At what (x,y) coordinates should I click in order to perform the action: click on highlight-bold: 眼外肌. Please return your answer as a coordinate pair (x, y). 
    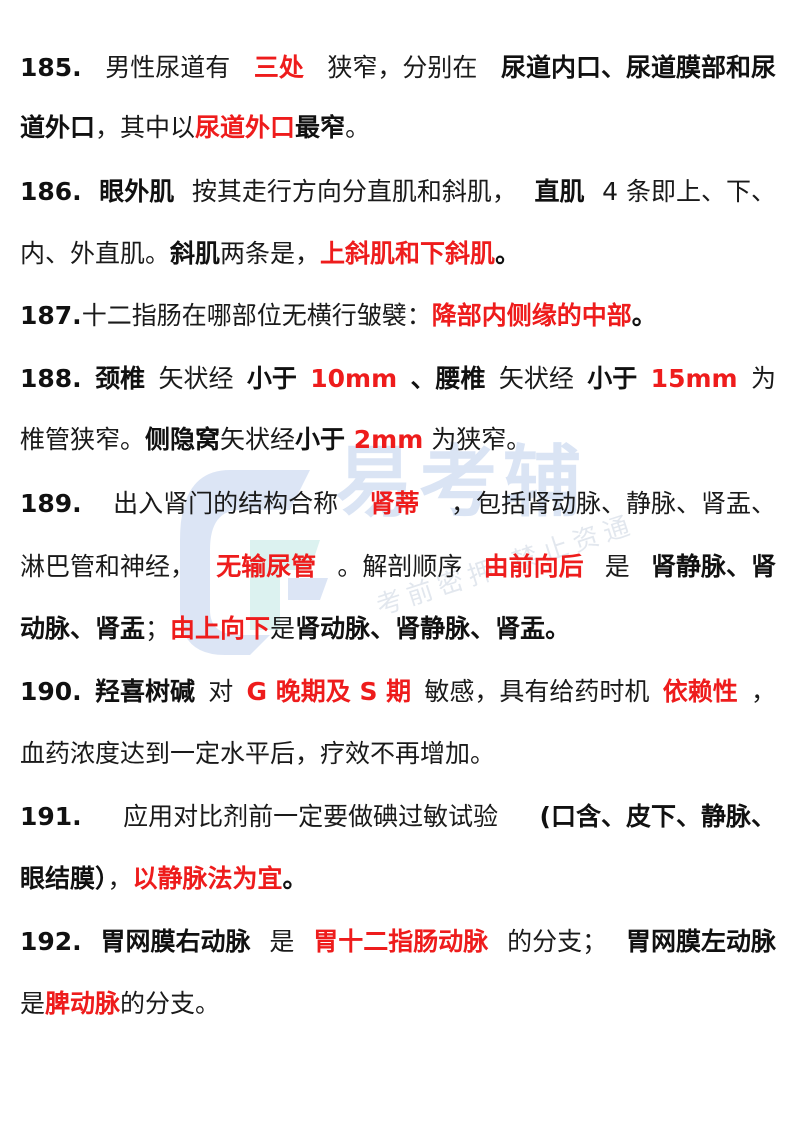
    Looking at the image, I should click on (137, 191).